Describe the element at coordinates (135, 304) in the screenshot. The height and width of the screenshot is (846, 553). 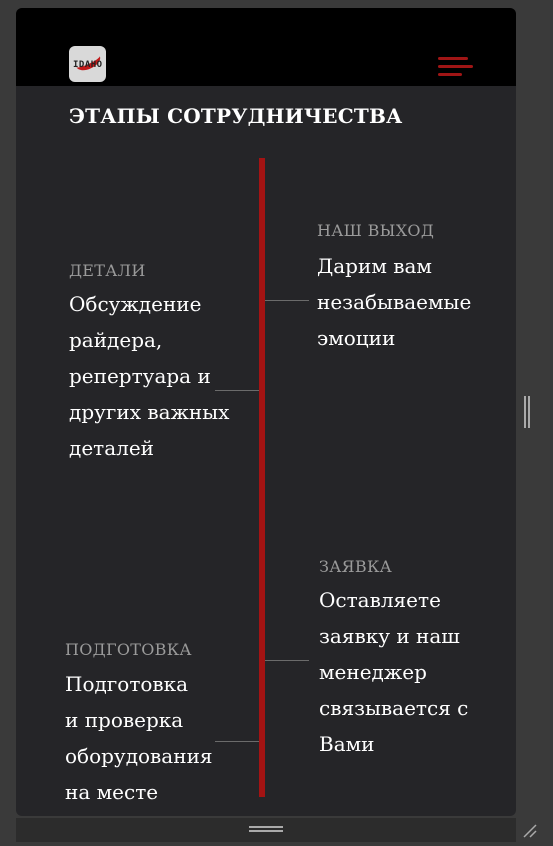
I see `step-text-line: Обсуждение` at that location.